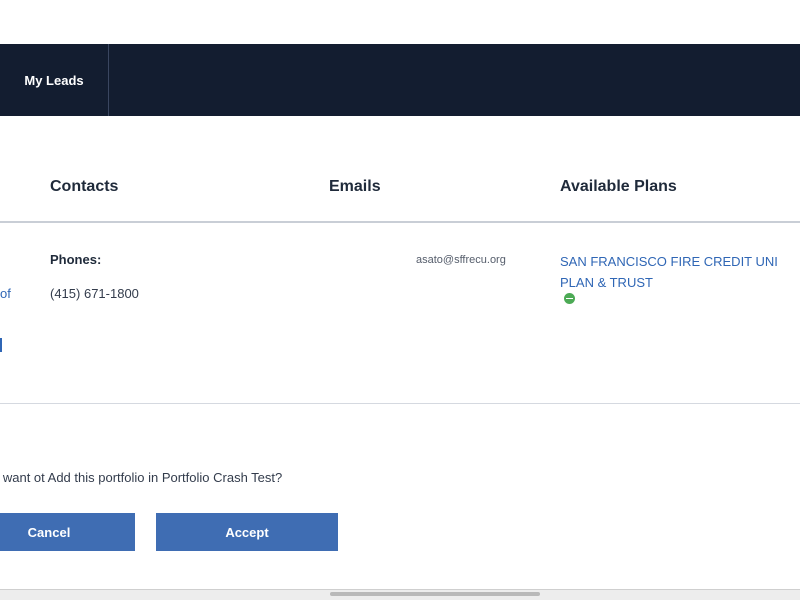  What do you see at coordinates (5, 293) in the screenshot?
I see `truncated-left-link: of` at bounding box center [5, 293].